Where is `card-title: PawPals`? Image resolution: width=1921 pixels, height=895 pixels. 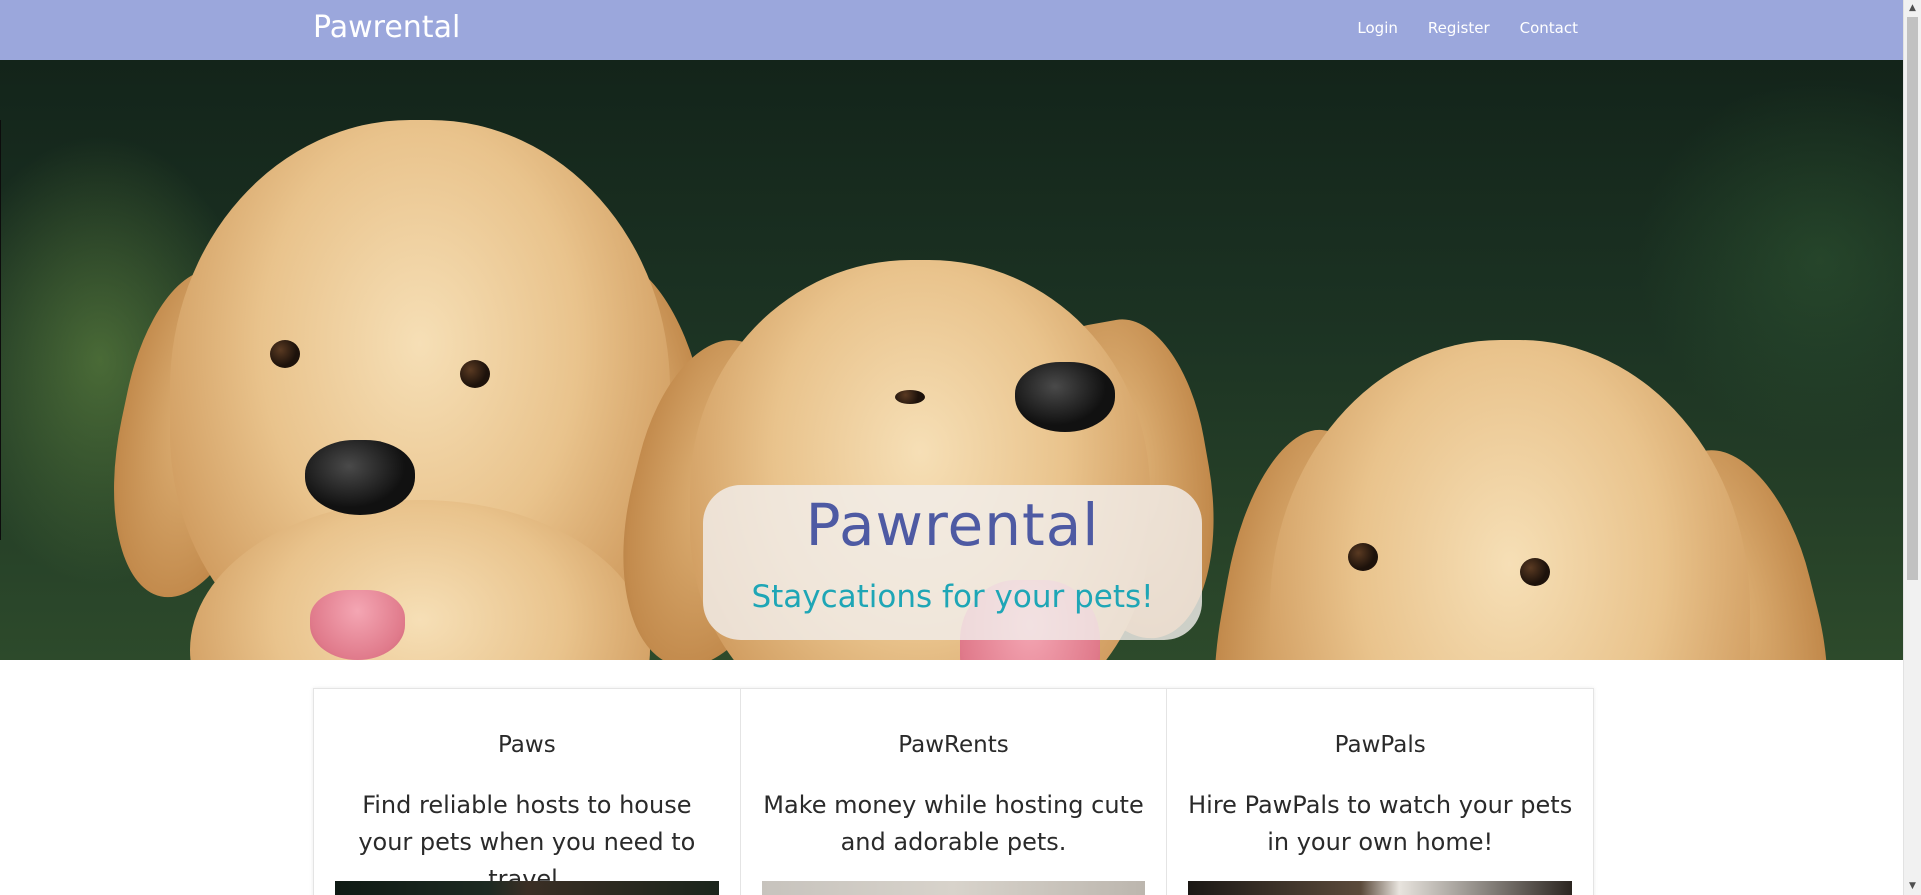
card-title: PawPals is located at coordinates (1380, 745).